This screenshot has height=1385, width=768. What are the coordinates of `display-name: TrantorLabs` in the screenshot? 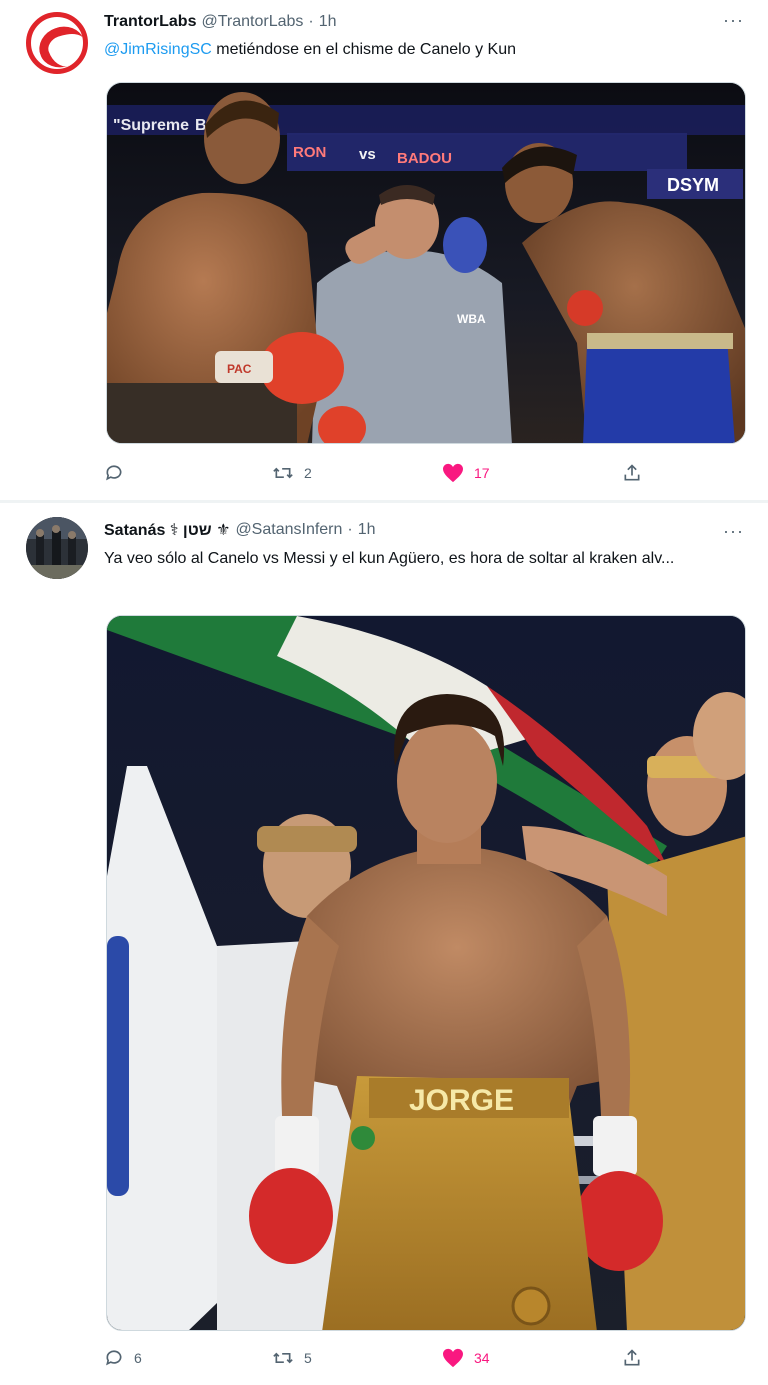 It's located at (150, 22).